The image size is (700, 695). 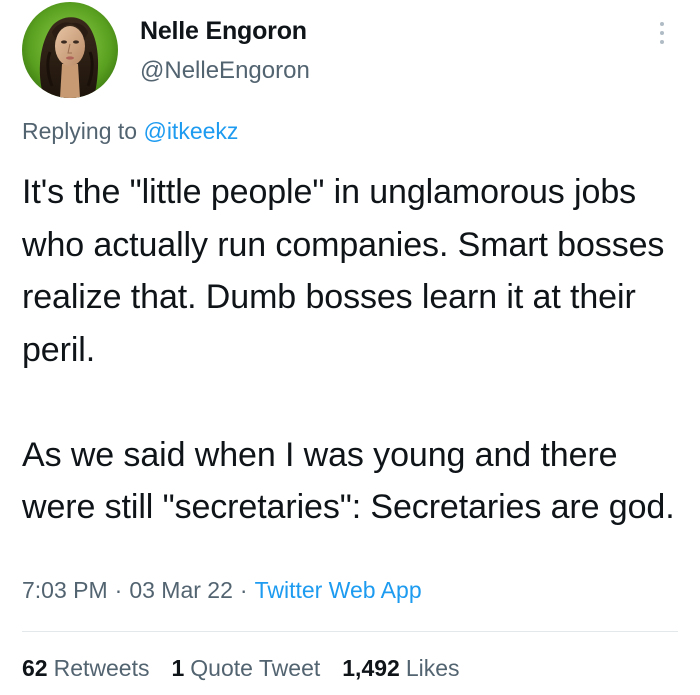 What do you see at coordinates (35, 668) in the screenshot?
I see `retweets-count: 62` at bounding box center [35, 668].